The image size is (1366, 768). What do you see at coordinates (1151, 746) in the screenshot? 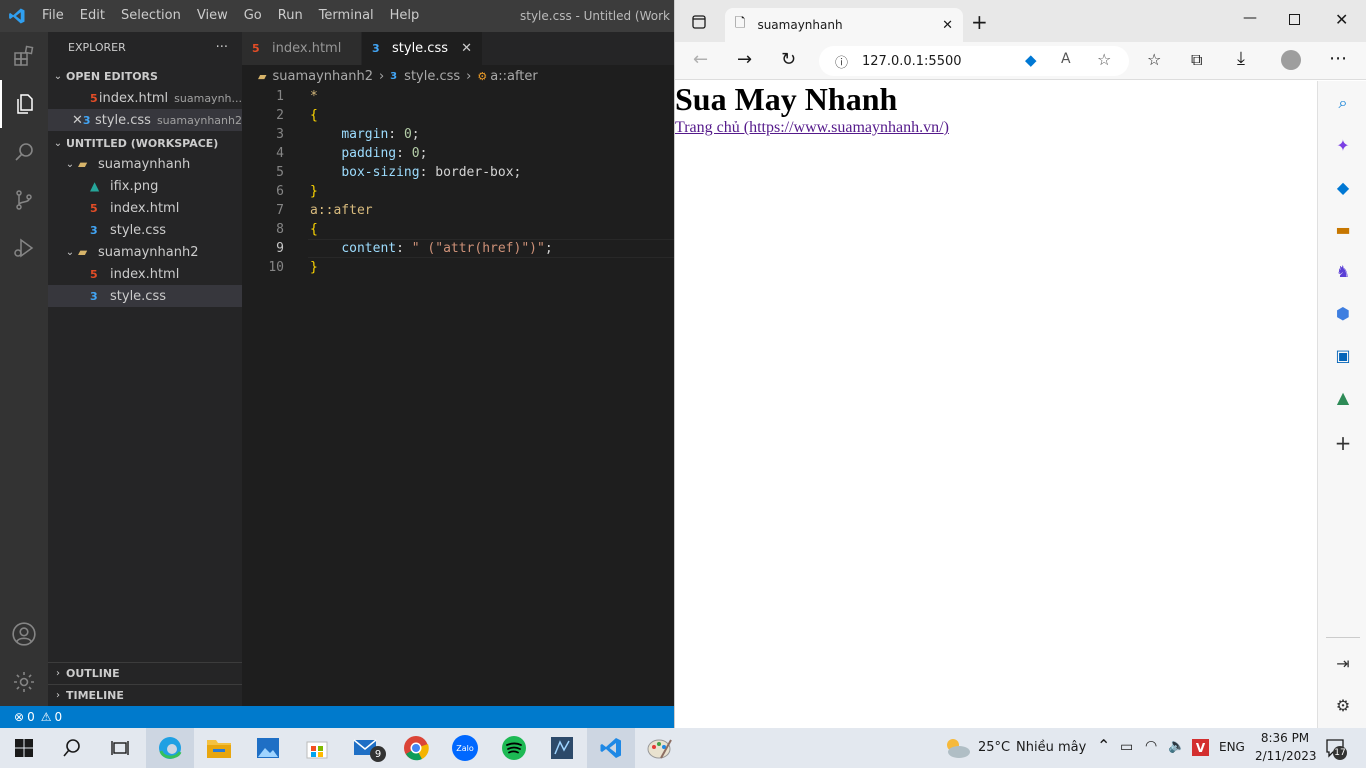
I see `wifi-icon: ◠` at bounding box center [1151, 746].